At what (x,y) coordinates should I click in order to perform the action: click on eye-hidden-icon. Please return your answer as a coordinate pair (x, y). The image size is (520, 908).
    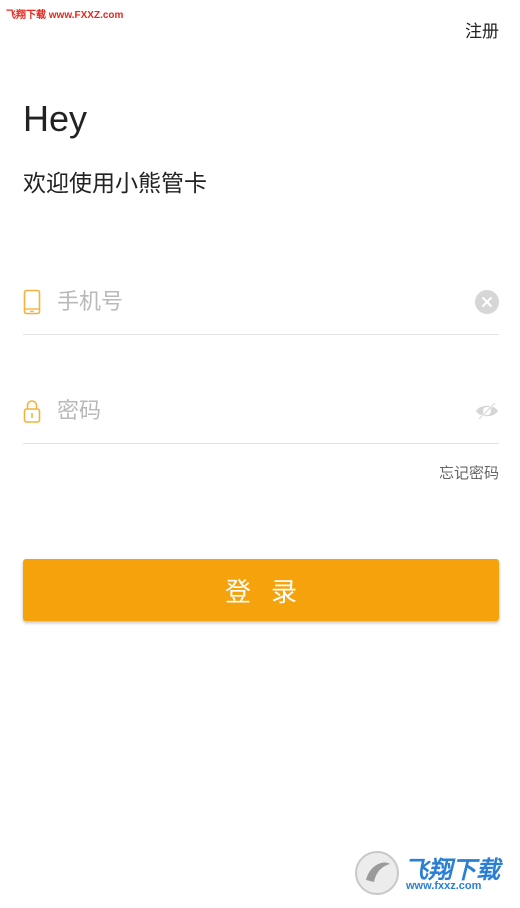
    Looking at the image, I should click on (487, 411).